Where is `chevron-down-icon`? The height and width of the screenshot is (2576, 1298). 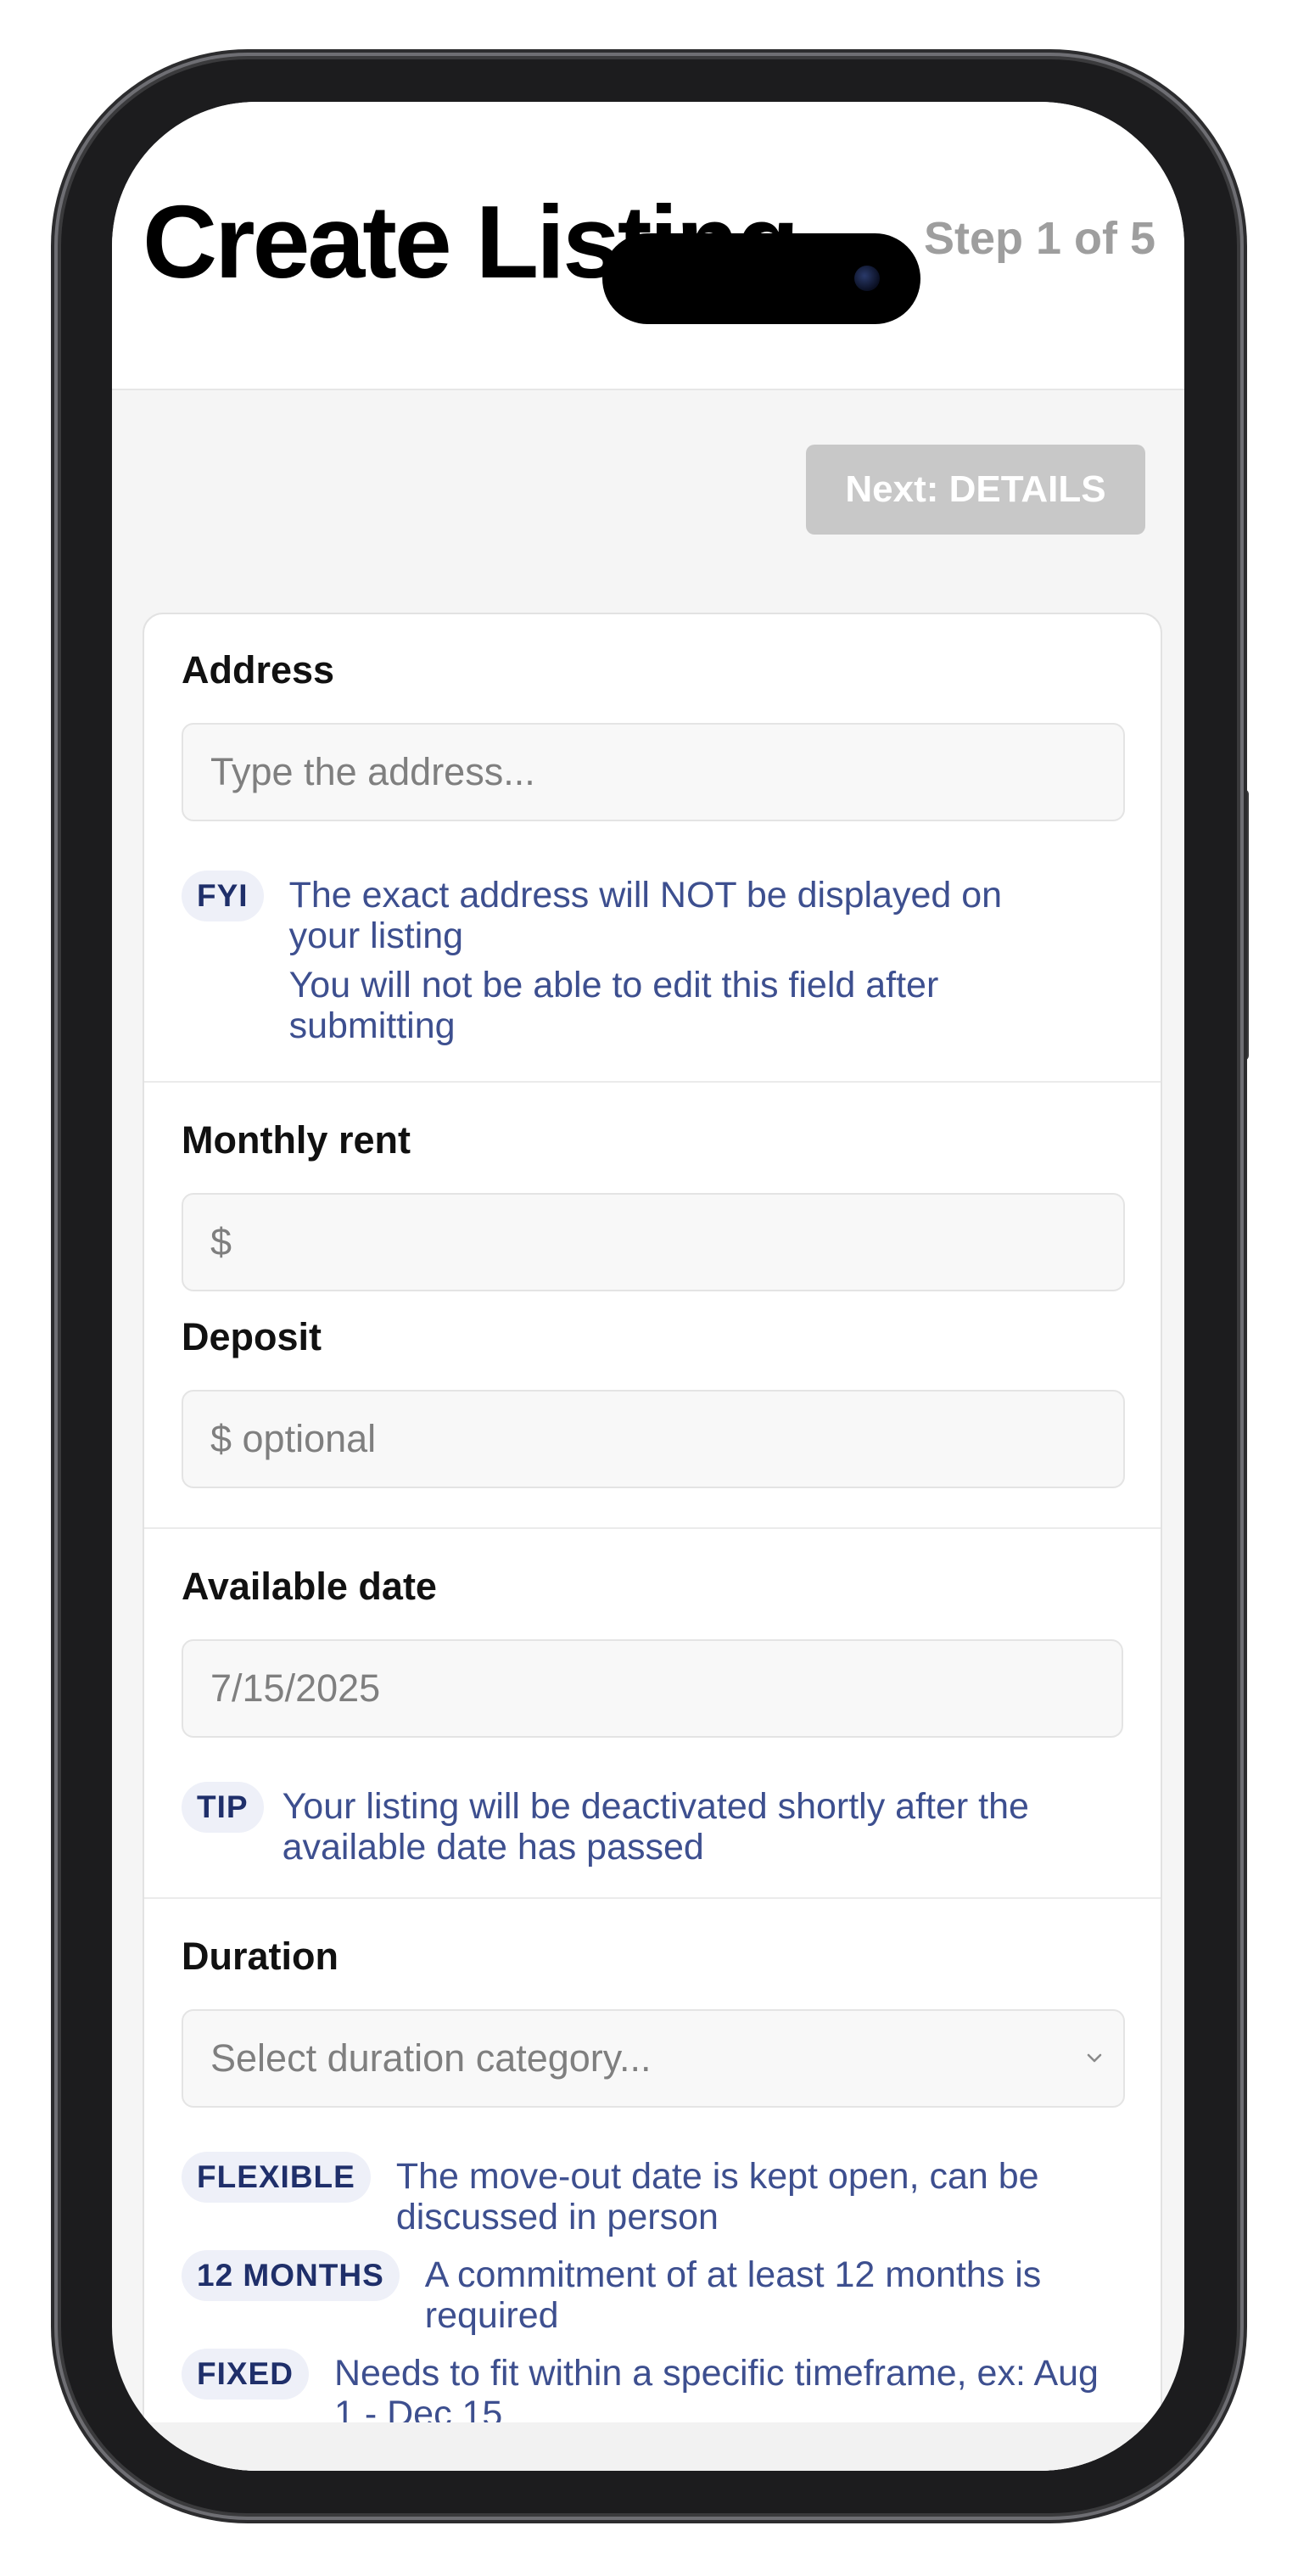 chevron-down-icon is located at coordinates (1094, 2058).